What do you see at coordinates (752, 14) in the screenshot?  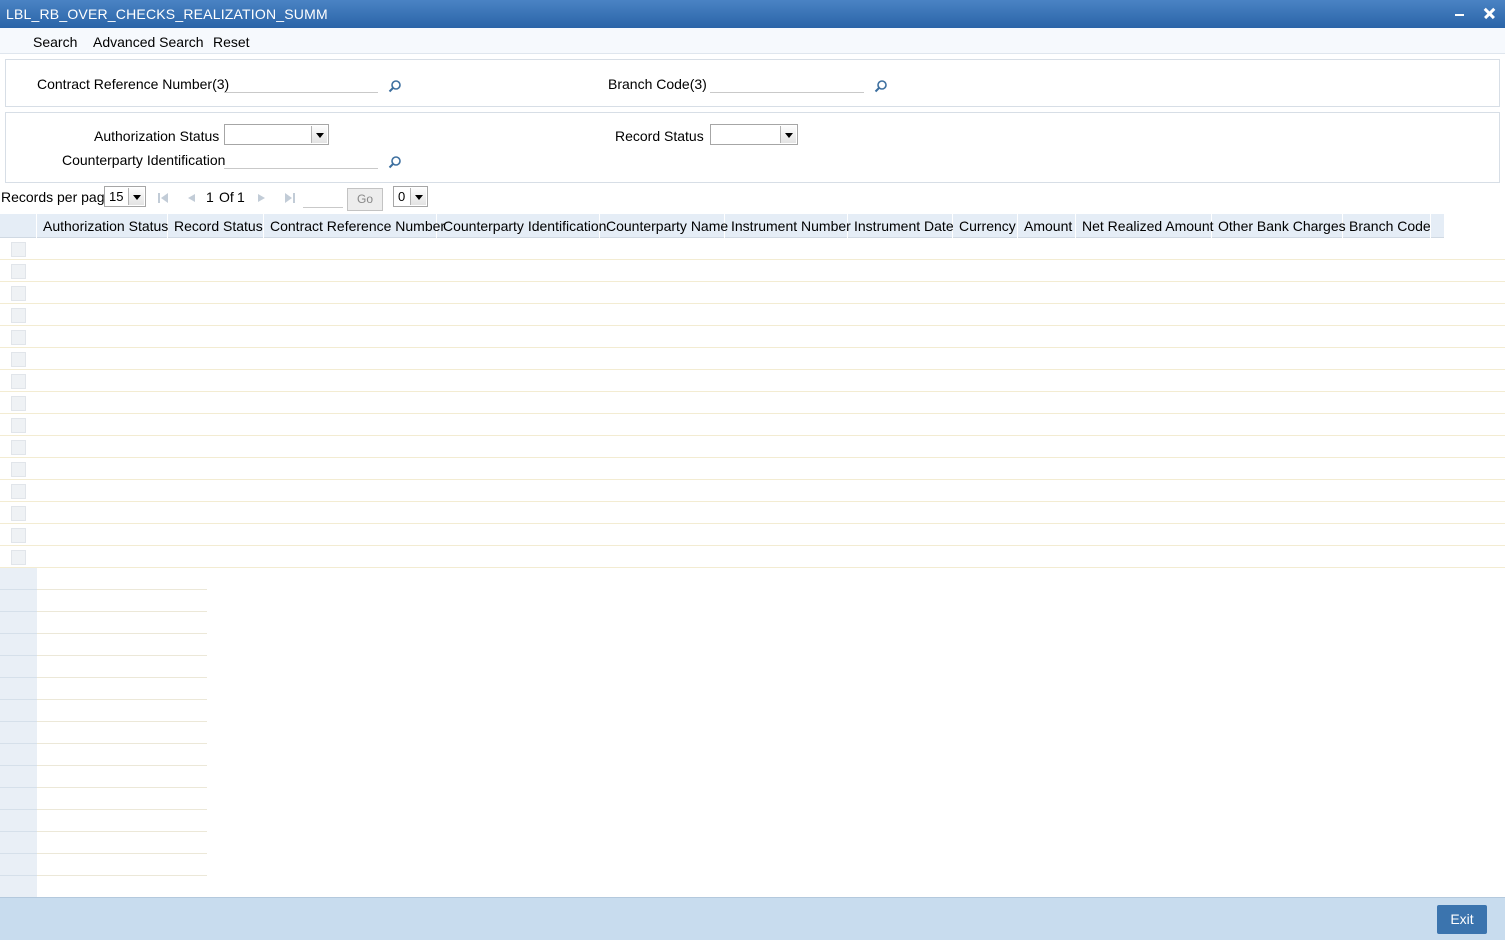 I see `window-title-bar: LBL_RB_OVER_CHECKS_REALIZATION_SUMM` at bounding box center [752, 14].